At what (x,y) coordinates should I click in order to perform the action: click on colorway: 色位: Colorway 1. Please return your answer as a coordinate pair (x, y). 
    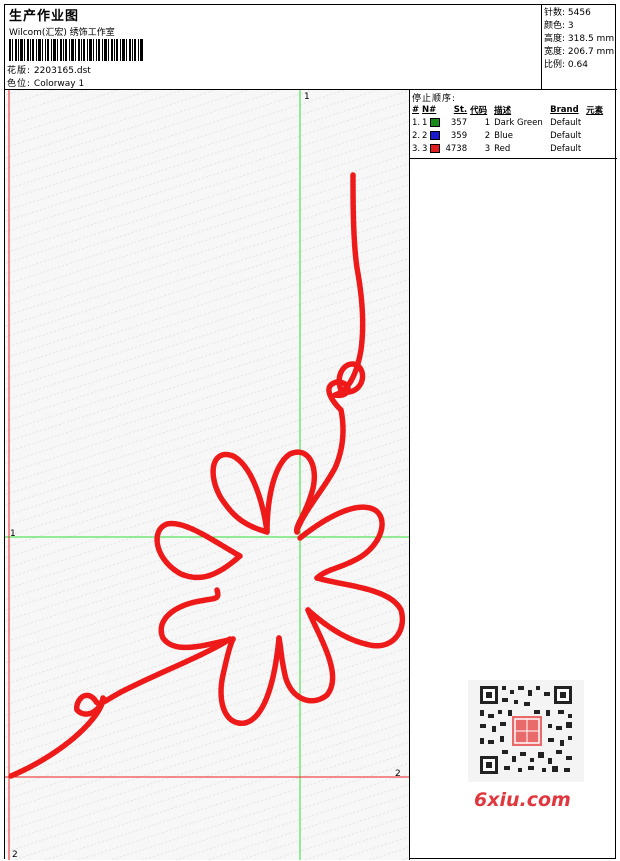
    Looking at the image, I should click on (45, 82).